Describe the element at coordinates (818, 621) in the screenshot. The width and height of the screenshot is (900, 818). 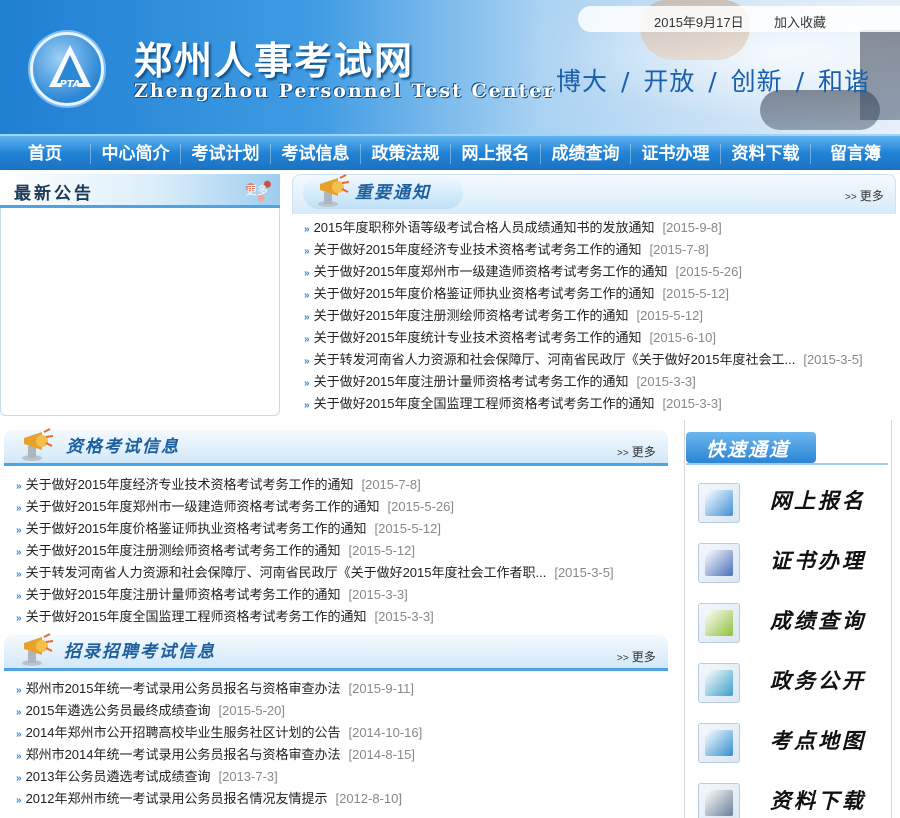
I see `quick-channel-label: 成绩查询` at that location.